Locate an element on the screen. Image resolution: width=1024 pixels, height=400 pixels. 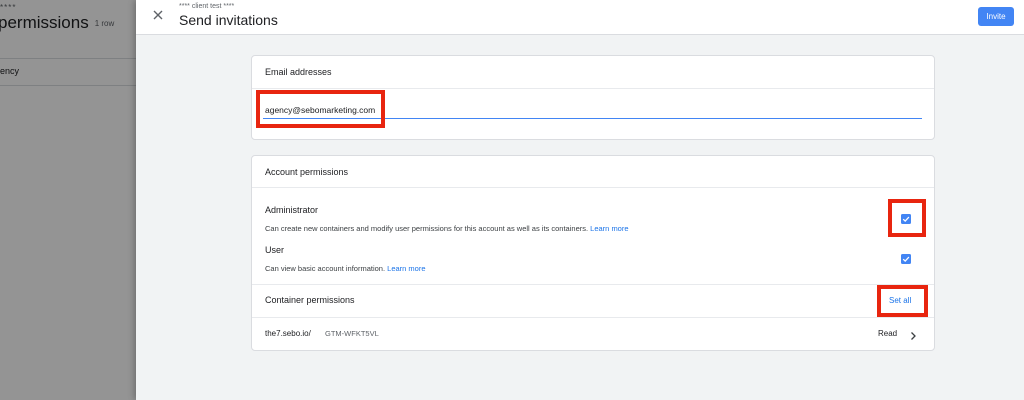
email-field: agency@sebomarketing.com is located at coordinates (320, 110).